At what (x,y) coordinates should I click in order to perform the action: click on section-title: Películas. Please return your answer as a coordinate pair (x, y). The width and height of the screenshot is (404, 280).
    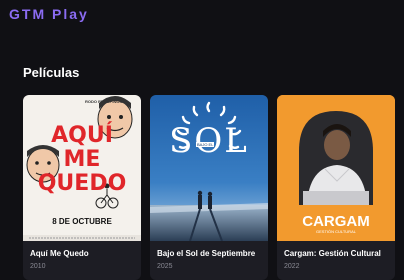
    Looking at the image, I should click on (51, 72).